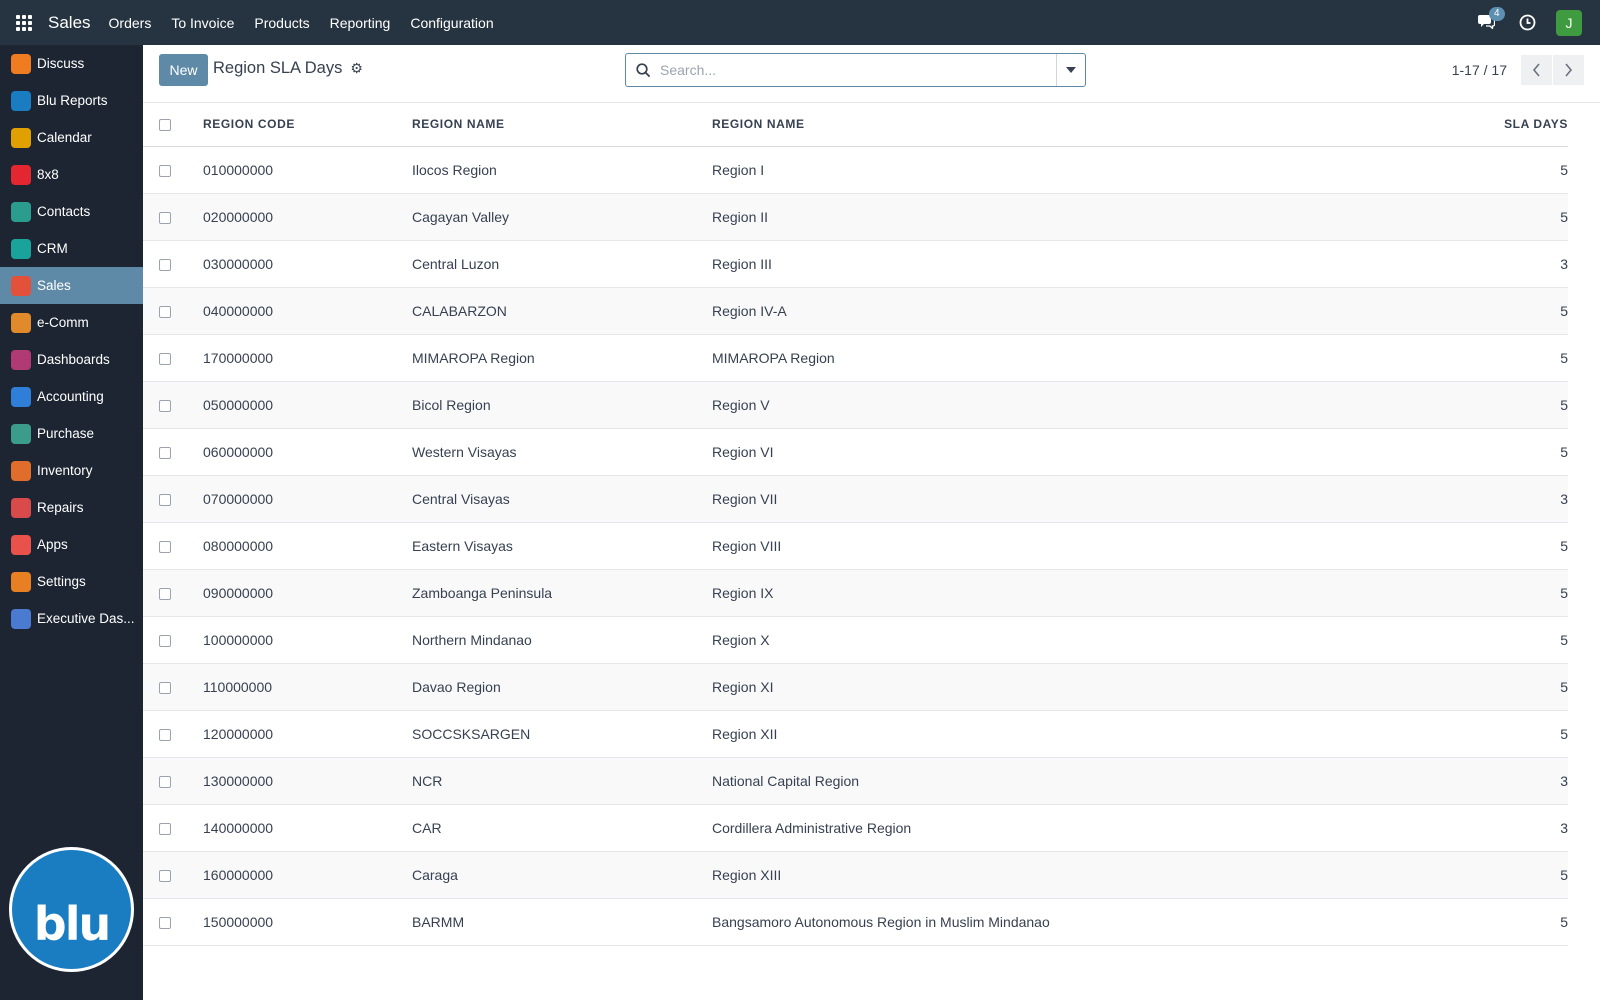 This screenshot has height=1000, width=1600. What do you see at coordinates (1012, 452) in the screenshot?
I see `cell-region-name-2: Region VI` at bounding box center [1012, 452].